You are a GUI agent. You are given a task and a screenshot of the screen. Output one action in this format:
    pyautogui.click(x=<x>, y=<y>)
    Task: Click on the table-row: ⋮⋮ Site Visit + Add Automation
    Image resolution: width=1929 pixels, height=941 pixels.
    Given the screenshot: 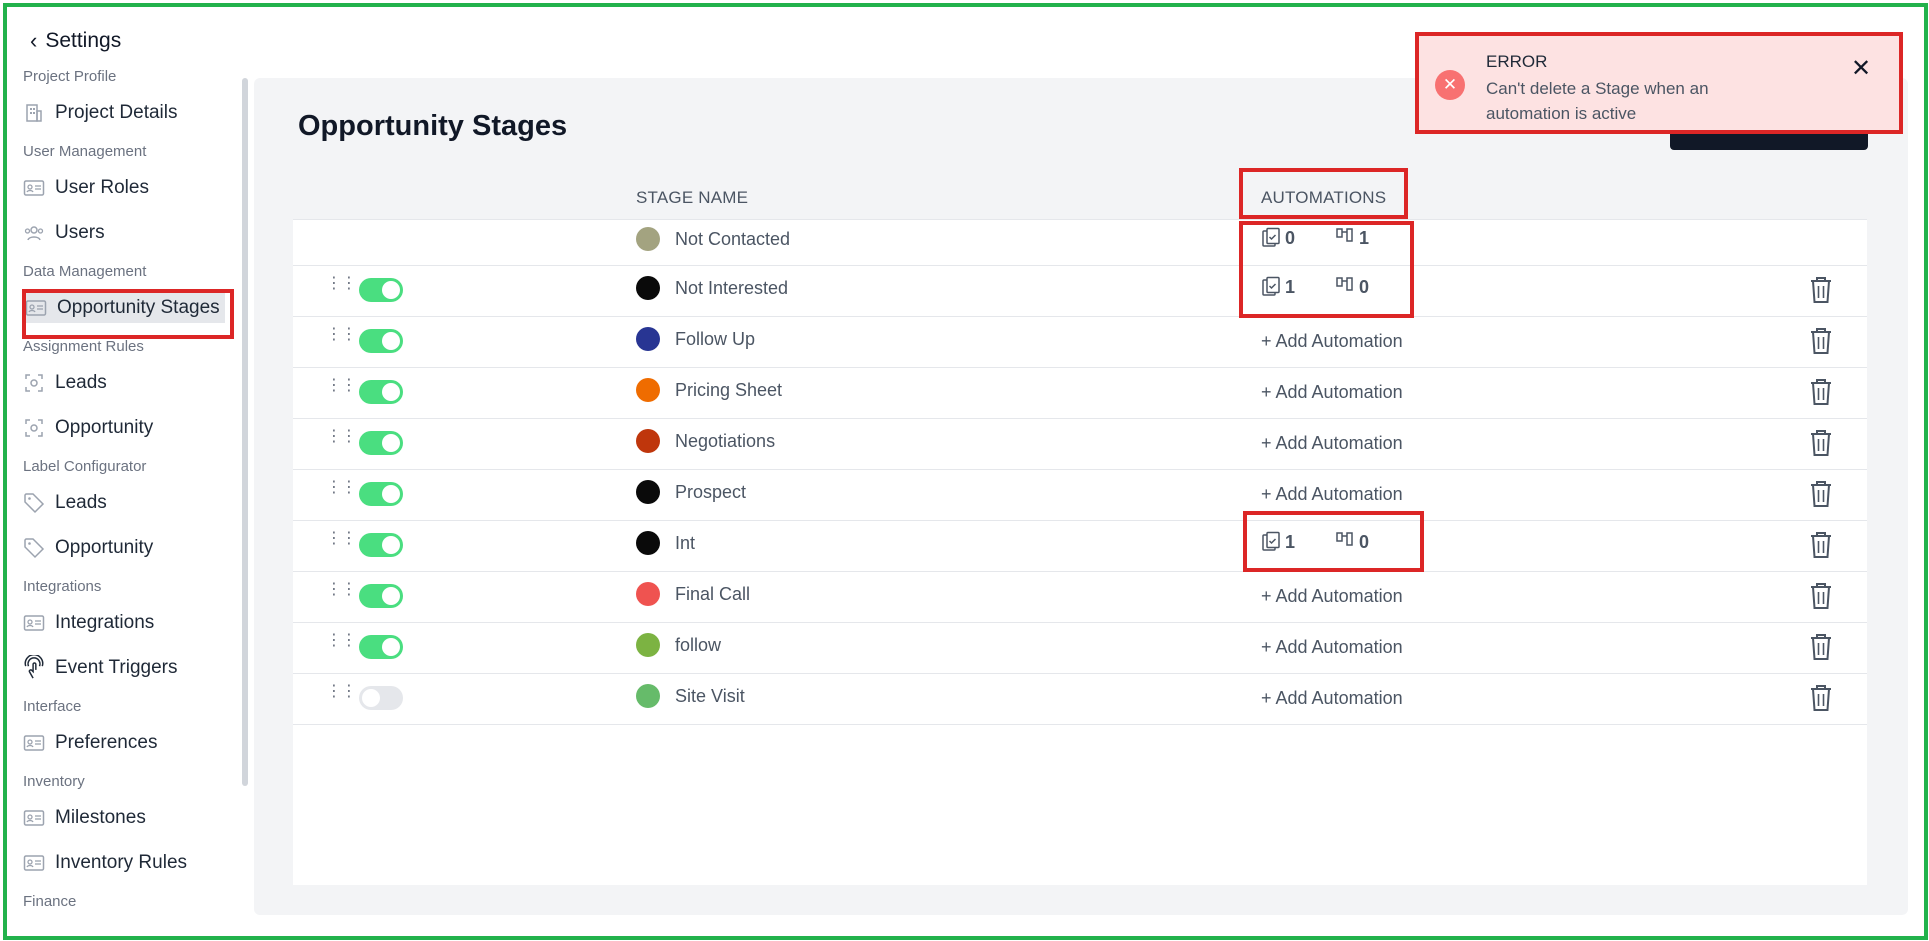 What is the action you would take?
    pyautogui.click(x=1080, y=699)
    